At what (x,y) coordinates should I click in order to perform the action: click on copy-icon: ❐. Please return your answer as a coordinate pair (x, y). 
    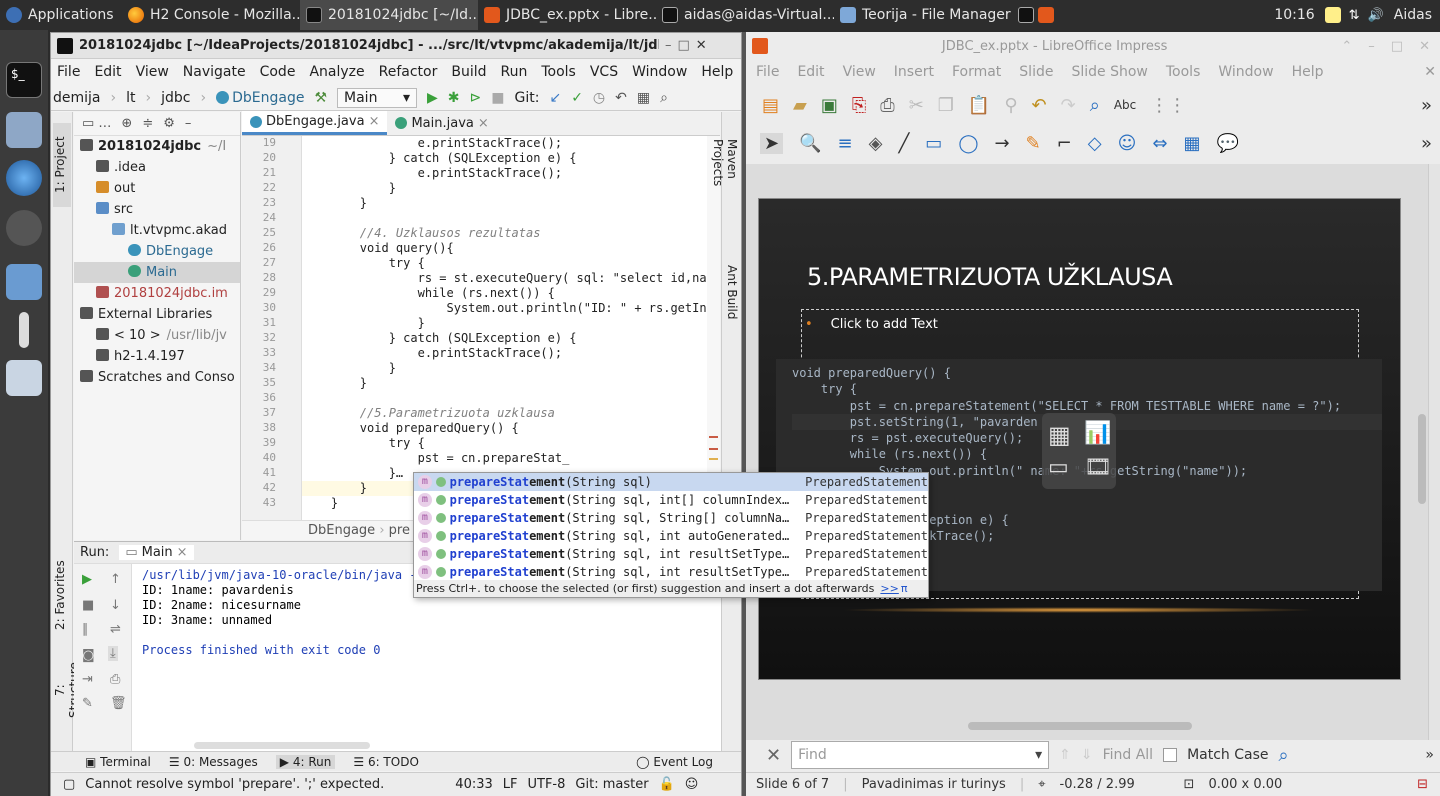
    Looking at the image, I should click on (946, 105).